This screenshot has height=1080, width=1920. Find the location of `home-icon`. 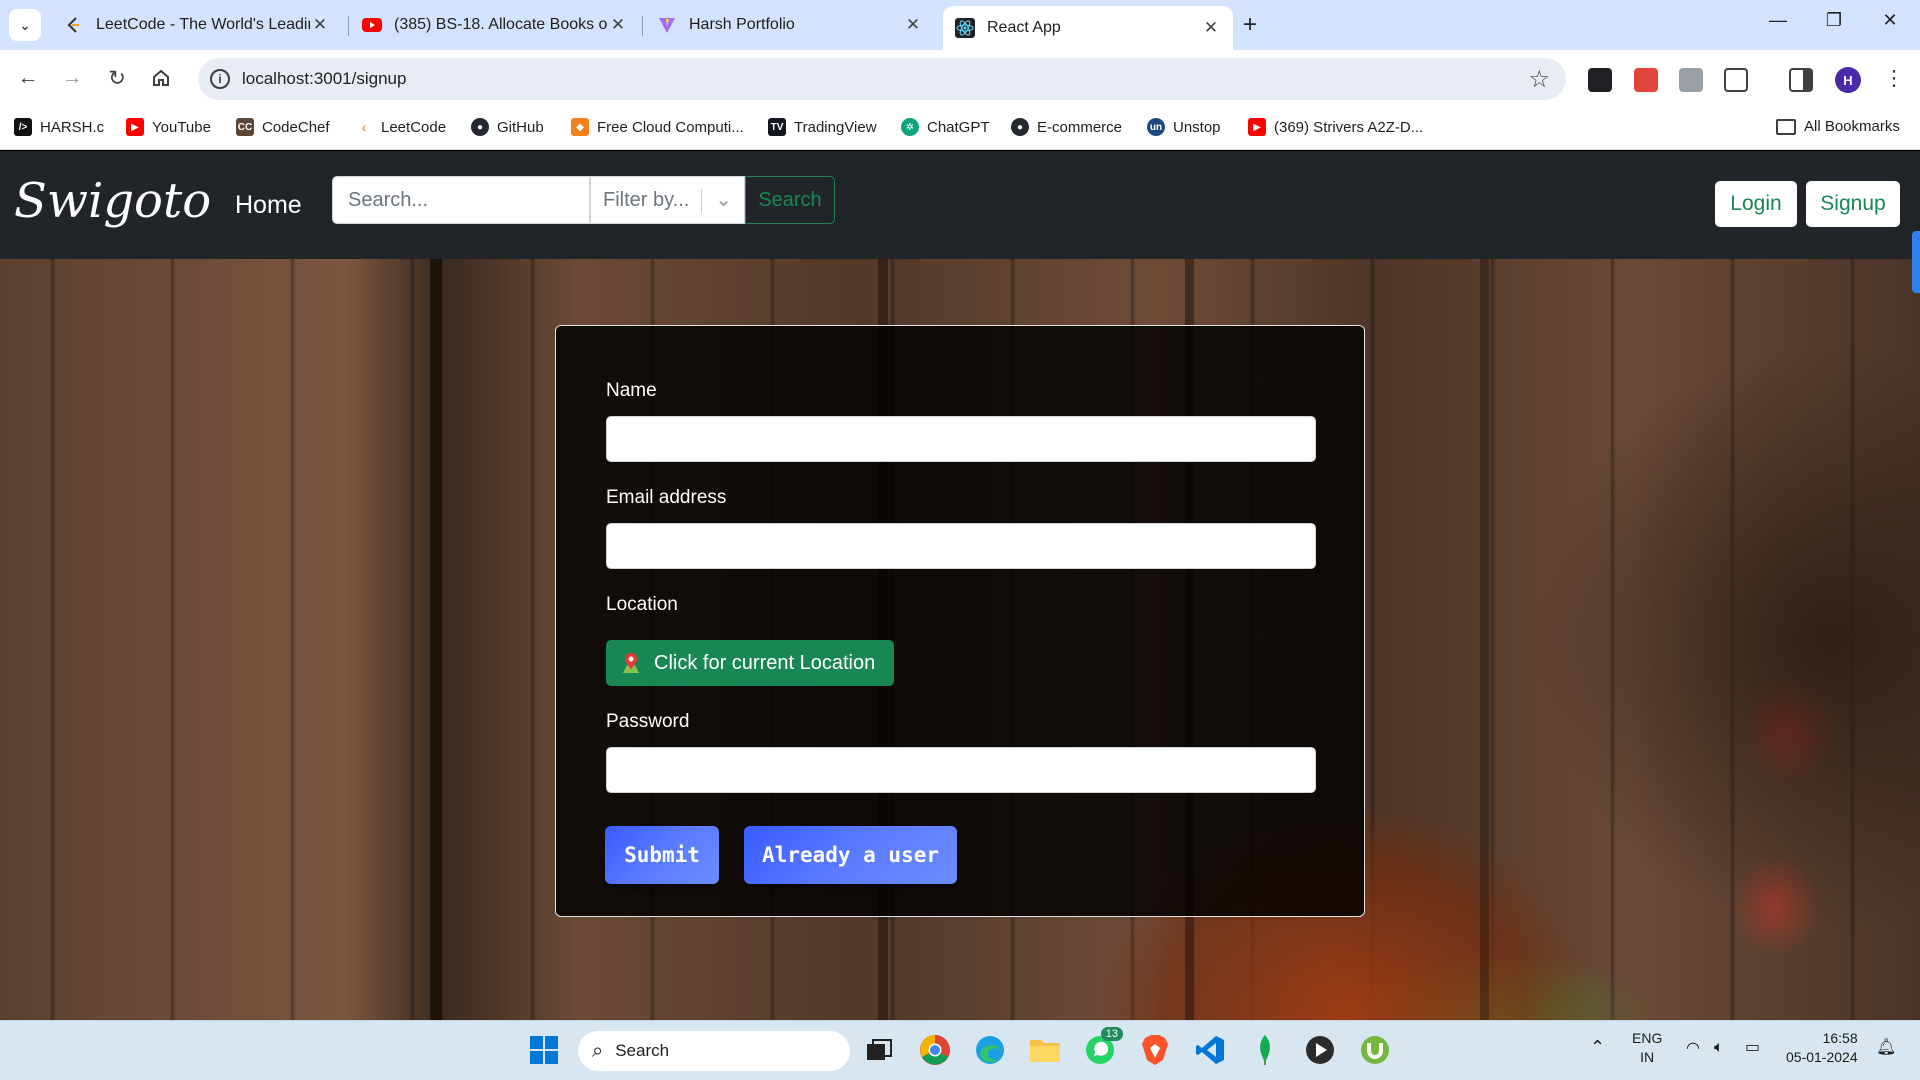

home-icon is located at coordinates (161, 78).